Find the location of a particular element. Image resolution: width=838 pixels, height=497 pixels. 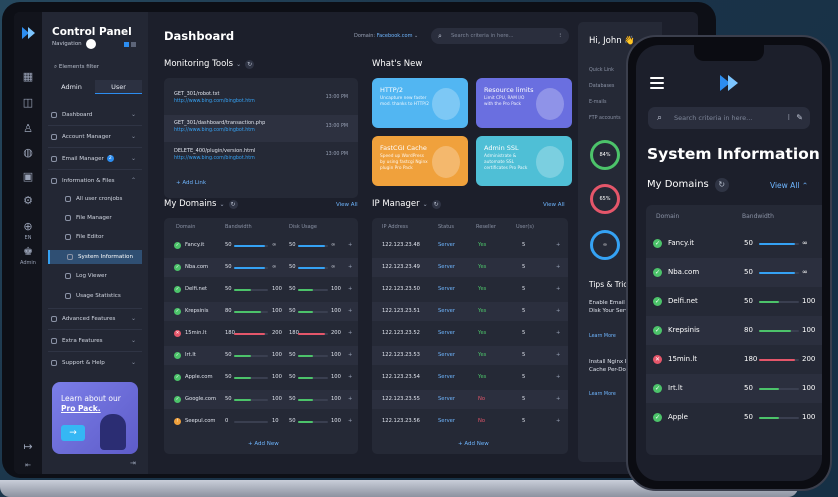

quick-link: Quick Link is located at coordinates (601, 70).